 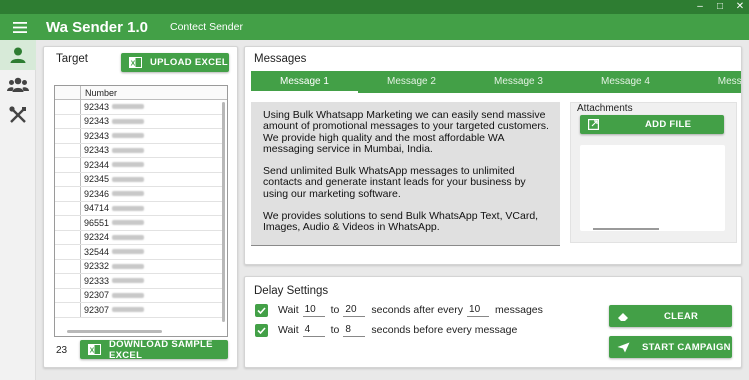 I want to click on table-row: 92346, so click(x=139, y=194).